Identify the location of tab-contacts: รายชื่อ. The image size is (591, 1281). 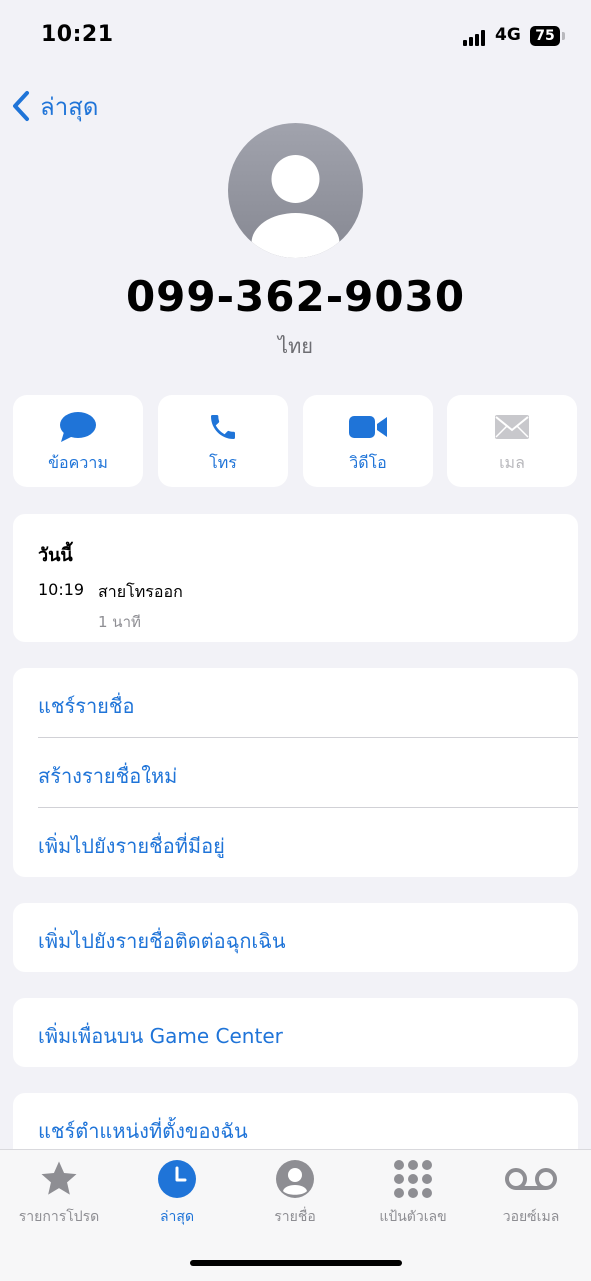
(295, 1193).